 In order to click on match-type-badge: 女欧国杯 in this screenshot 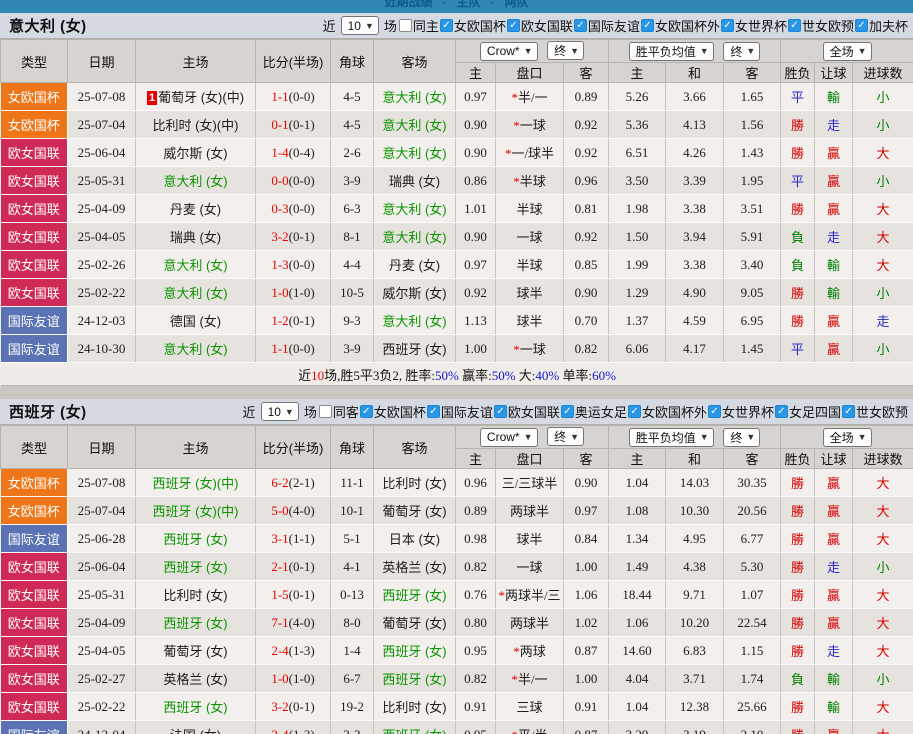, I will do `click(34, 96)`.